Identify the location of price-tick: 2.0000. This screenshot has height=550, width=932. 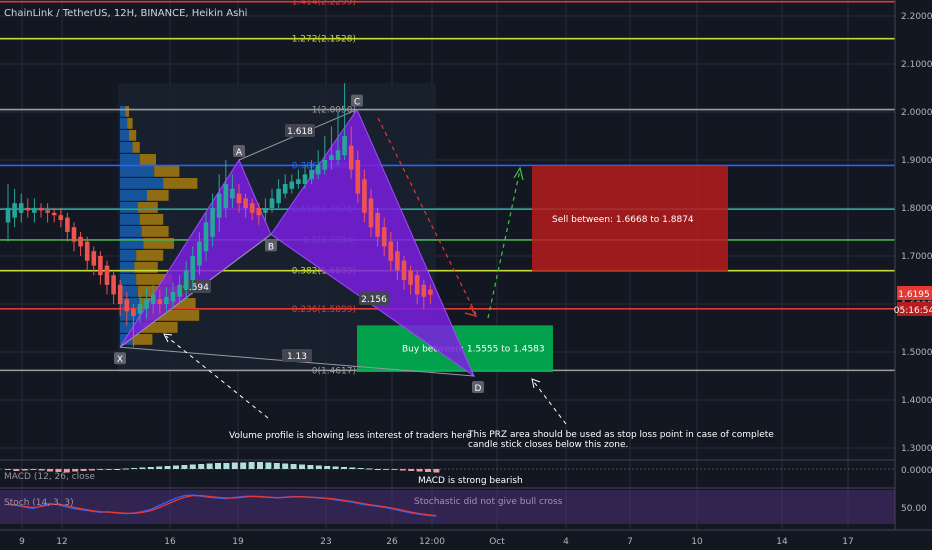
(916, 113).